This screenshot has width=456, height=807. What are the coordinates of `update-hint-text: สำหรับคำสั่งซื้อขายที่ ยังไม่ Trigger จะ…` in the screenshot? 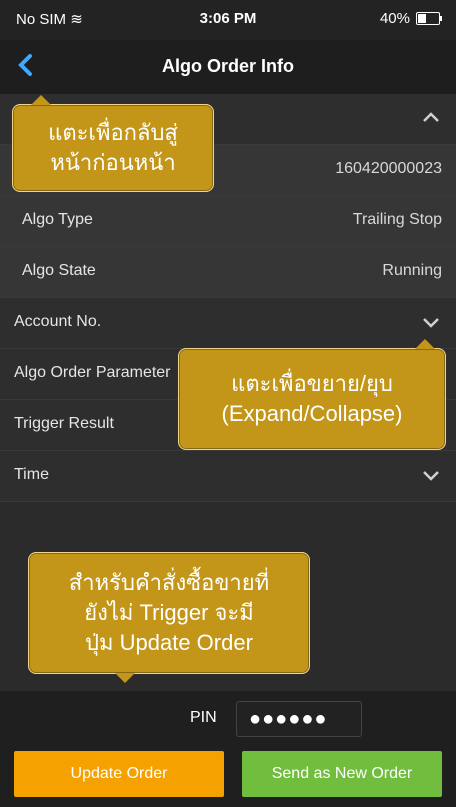 It's located at (169, 612).